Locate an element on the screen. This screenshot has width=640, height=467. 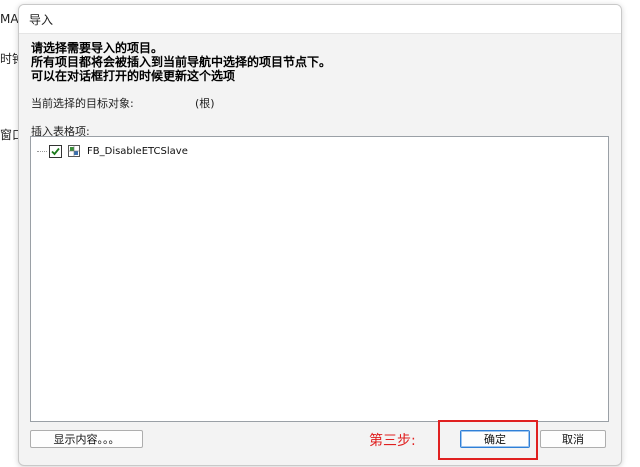
background-window: MA 时钟 窗口 is located at coordinates (12, 233).